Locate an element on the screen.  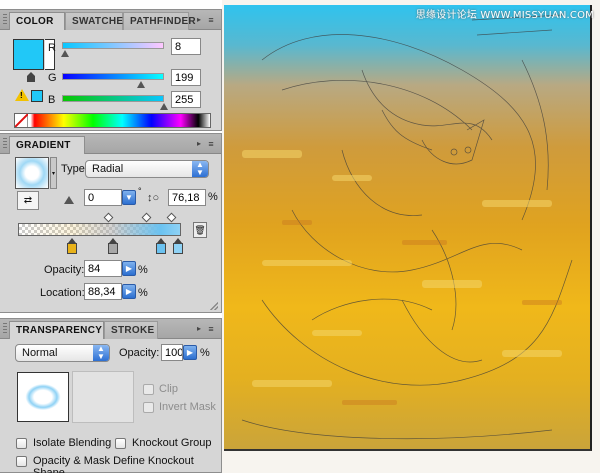
blend-mode-value: Normal is located at coordinates (40, 353).